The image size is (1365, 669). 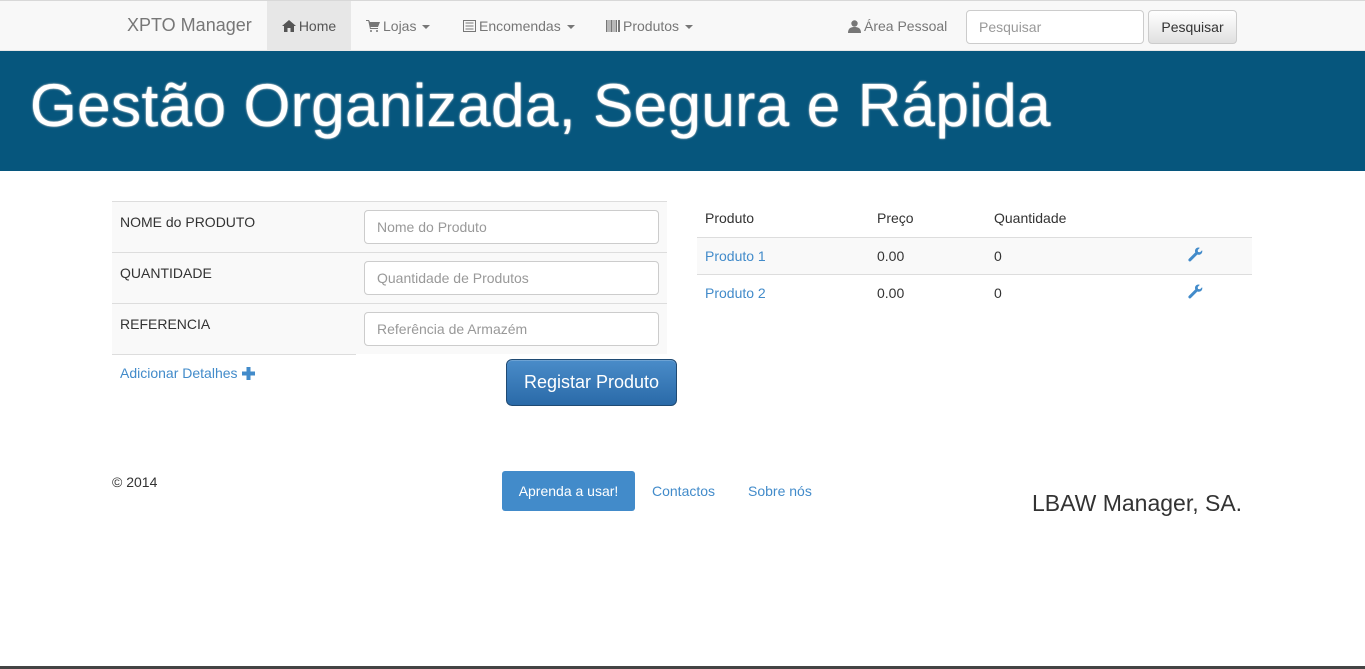 I want to click on form-row-quantity: QUANTIDADE, so click(x=389, y=277).